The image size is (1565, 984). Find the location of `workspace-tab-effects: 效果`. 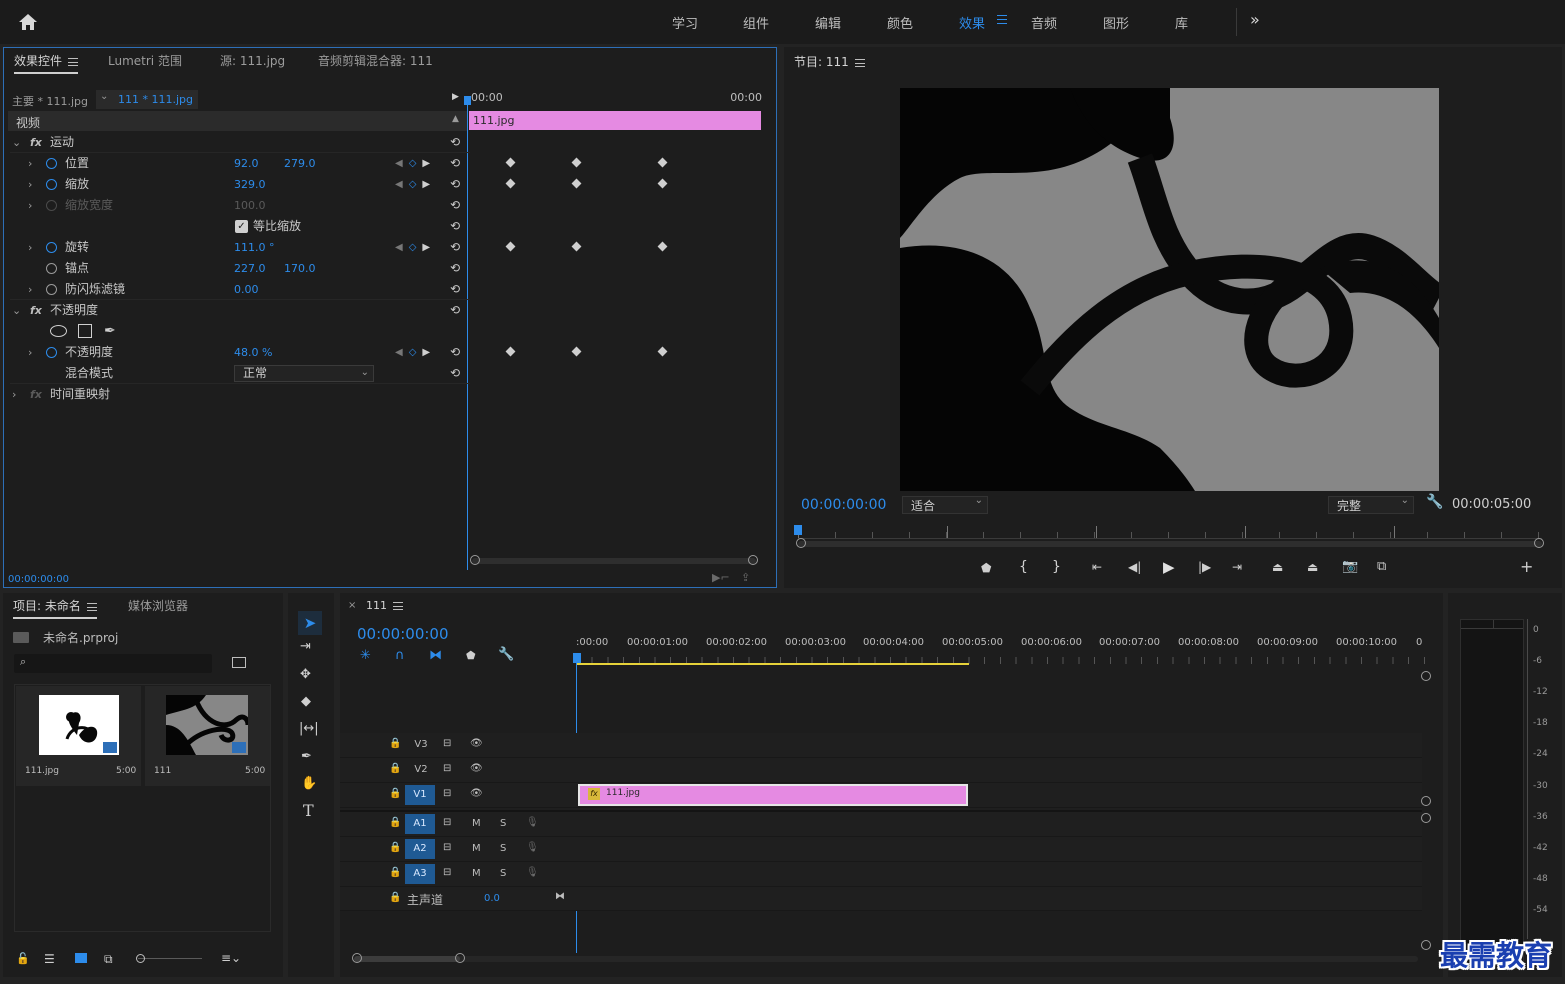

workspace-tab-effects: 效果 is located at coordinates (972, 22).